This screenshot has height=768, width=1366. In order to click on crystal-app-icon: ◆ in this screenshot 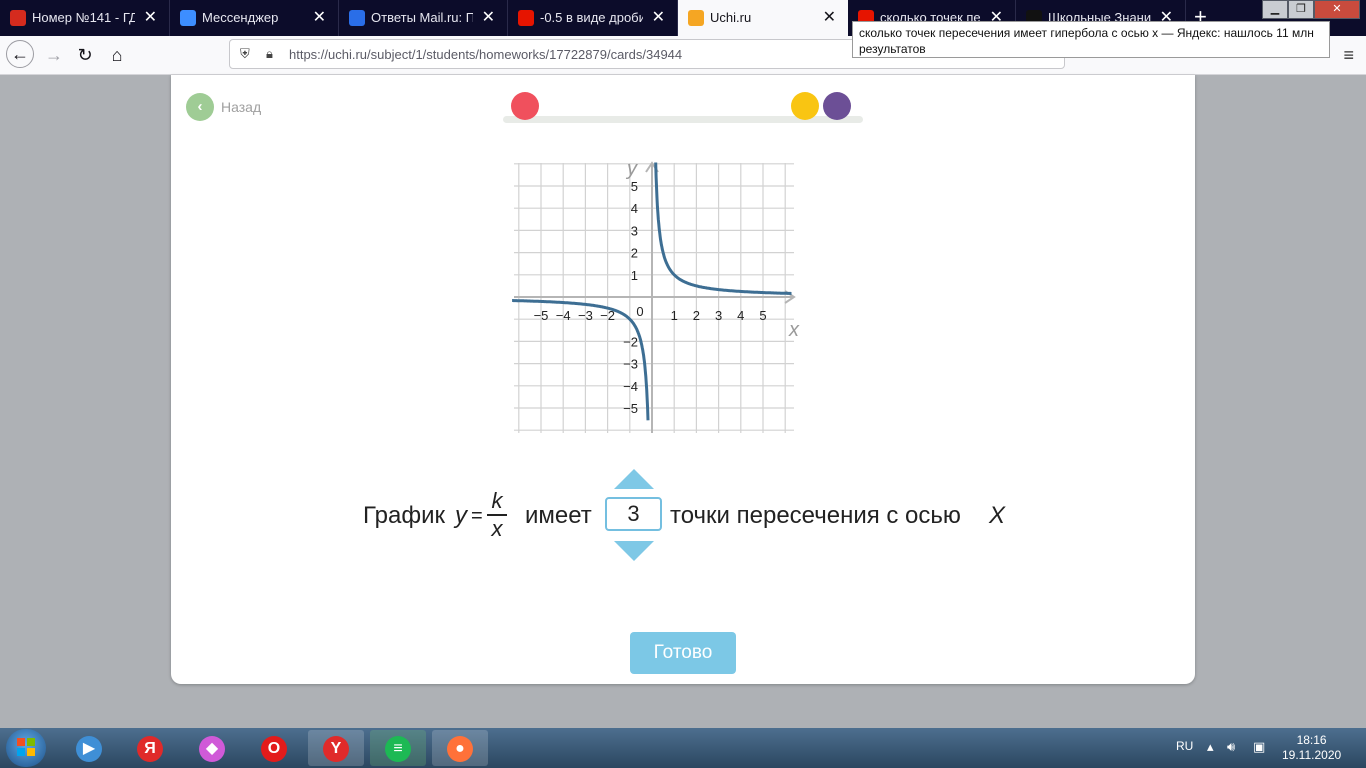, I will do `click(212, 748)`.